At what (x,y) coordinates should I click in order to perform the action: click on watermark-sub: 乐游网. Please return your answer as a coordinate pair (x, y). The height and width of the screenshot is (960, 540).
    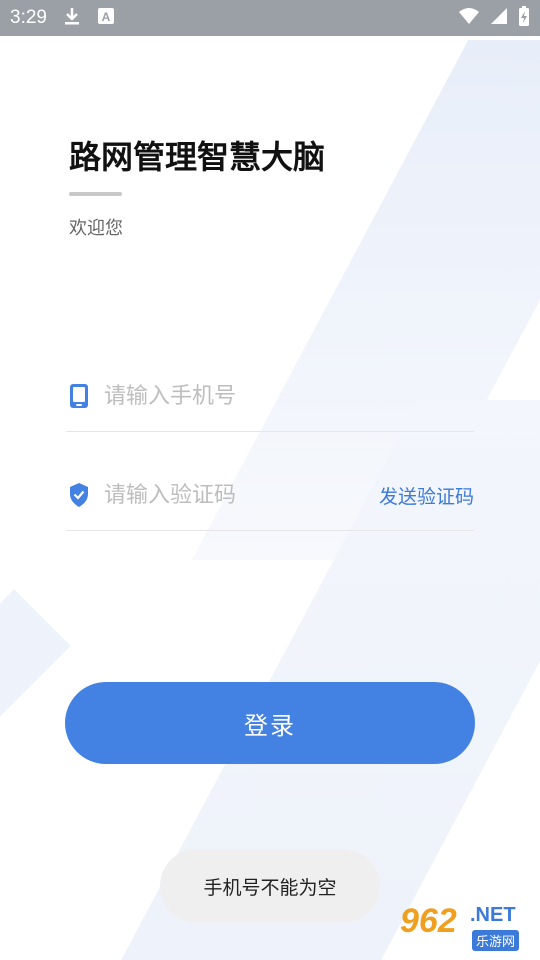
    Looking at the image, I should click on (496, 940).